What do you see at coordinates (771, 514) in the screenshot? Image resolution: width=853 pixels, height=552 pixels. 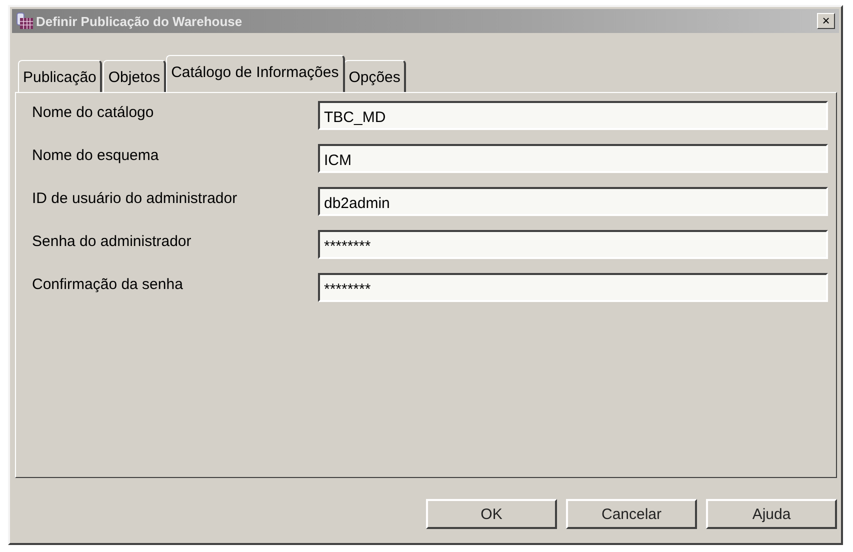 I see `dialog-button: Ajuda` at bounding box center [771, 514].